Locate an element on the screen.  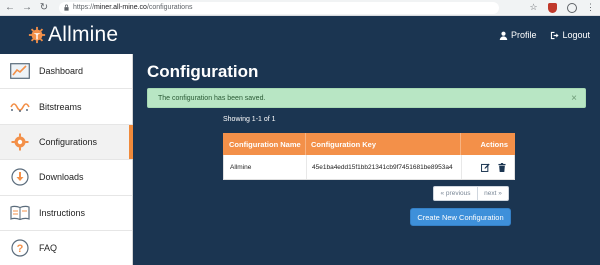
pagination: « previous next » is located at coordinates (471, 193).